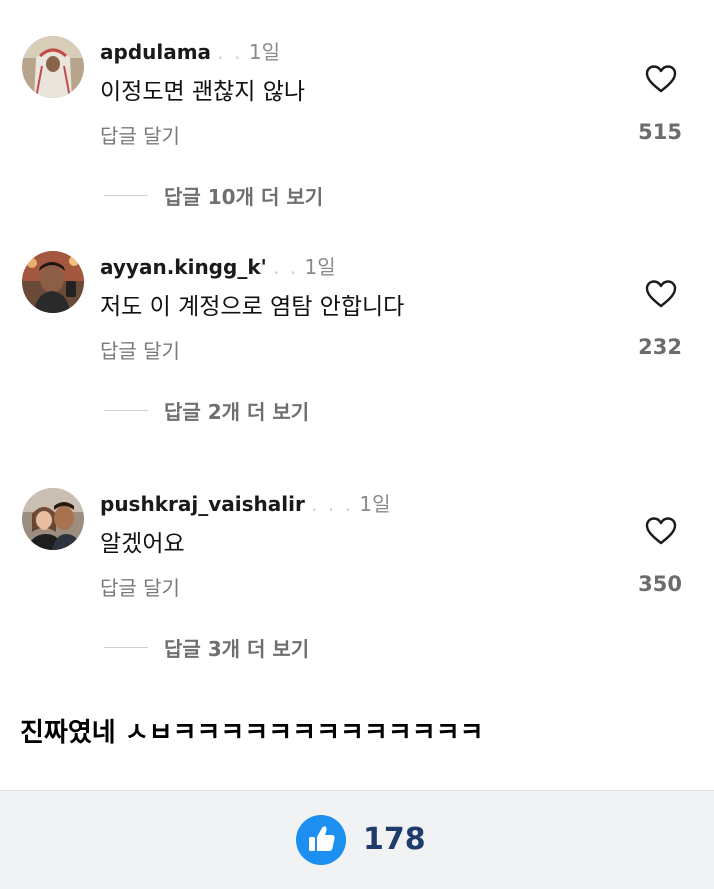  What do you see at coordinates (660, 132) in the screenshot?
I see `like-count: 515` at bounding box center [660, 132].